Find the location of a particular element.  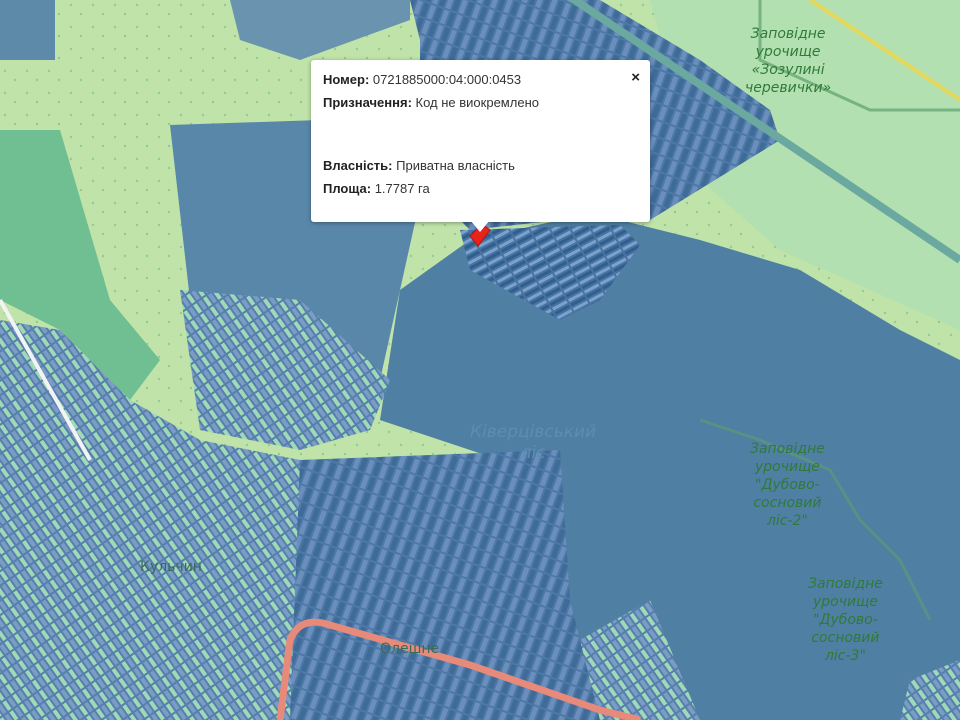

popup-purpose-row: Призначення: Код не виокремлено is located at coordinates (480, 102).